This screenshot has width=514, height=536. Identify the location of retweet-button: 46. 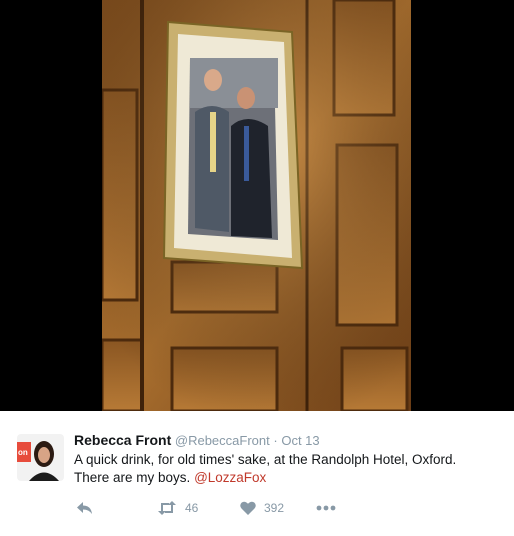
(177, 508).